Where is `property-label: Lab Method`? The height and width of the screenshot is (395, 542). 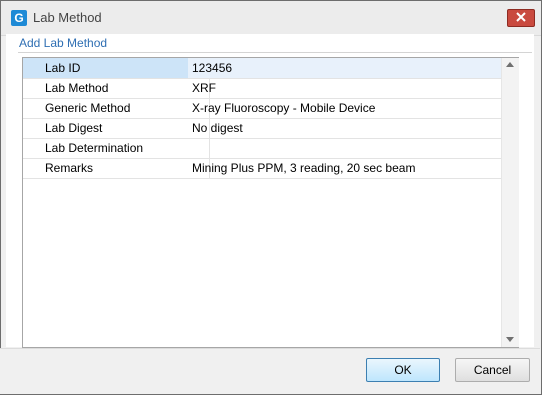 property-label: Lab Method is located at coordinates (116, 88).